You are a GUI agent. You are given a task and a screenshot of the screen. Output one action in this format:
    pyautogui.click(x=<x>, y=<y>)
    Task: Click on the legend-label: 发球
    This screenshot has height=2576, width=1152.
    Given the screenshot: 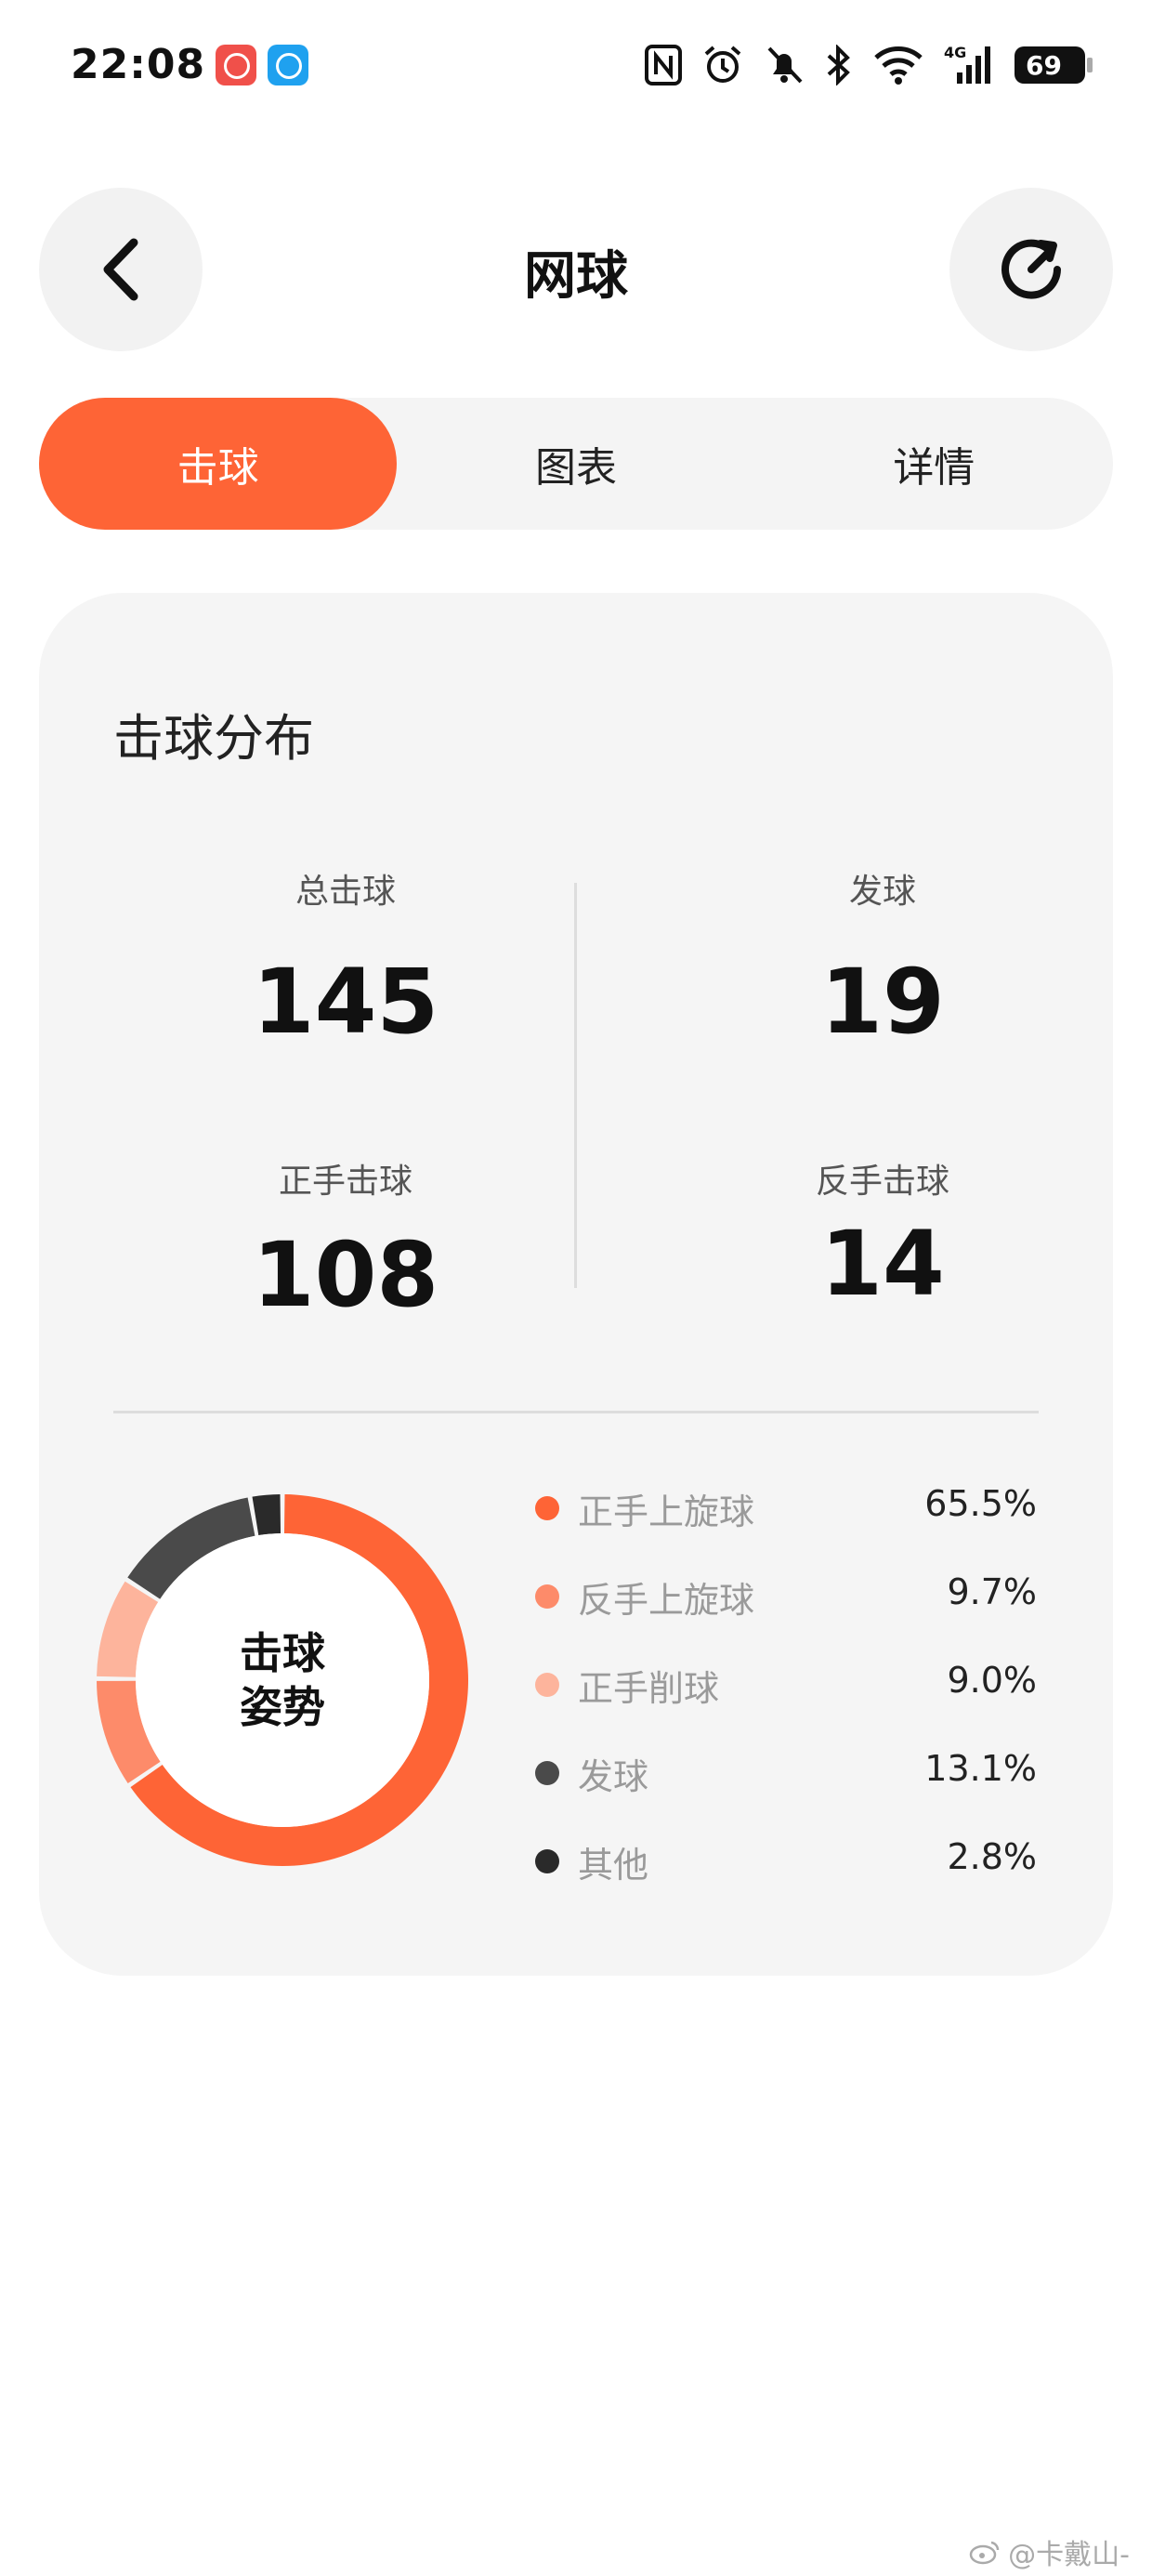 What is the action you would take?
    pyautogui.click(x=613, y=1776)
    